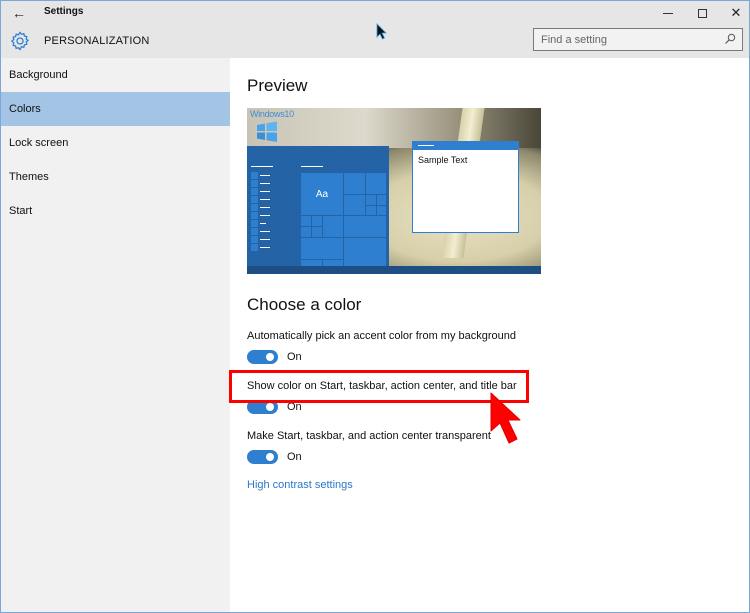  Describe the element at coordinates (38, 75) in the screenshot. I see `sidebar-item-label: Background` at that location.